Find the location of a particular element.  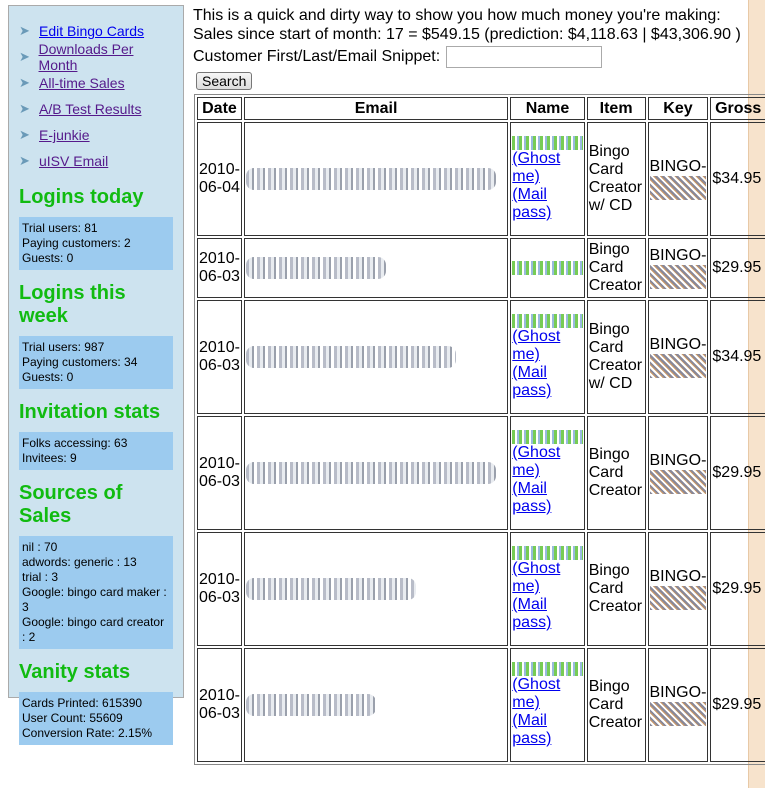

stat-line: Cards Printed: 615390 is located at coordinates (82, 703).